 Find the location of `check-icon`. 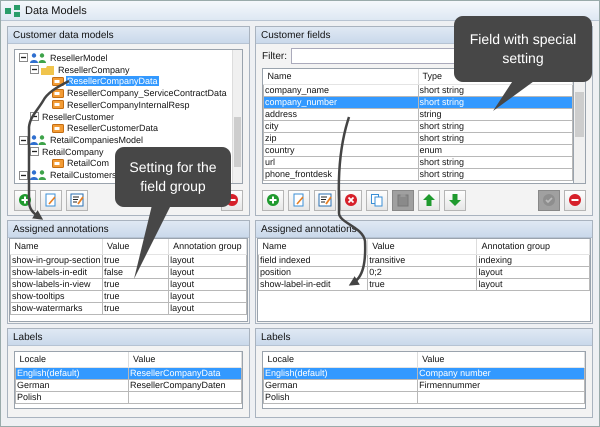

check-icon is located at coordinates (549, 200).